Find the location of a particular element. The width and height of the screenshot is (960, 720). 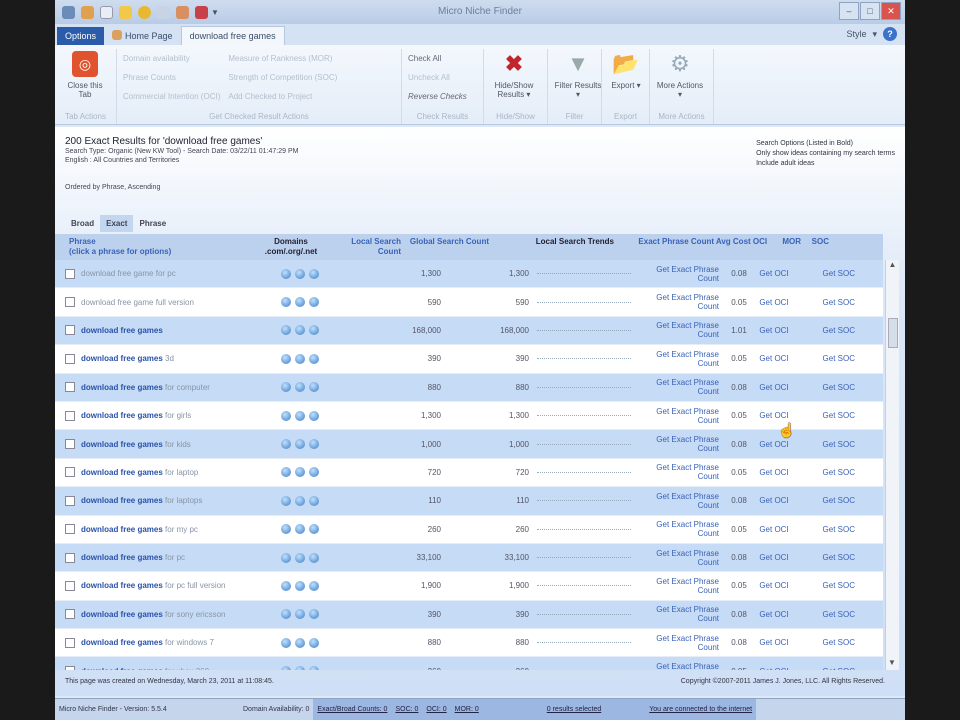

mor-count: MOR: 0 is located at coordinates (467, 709).